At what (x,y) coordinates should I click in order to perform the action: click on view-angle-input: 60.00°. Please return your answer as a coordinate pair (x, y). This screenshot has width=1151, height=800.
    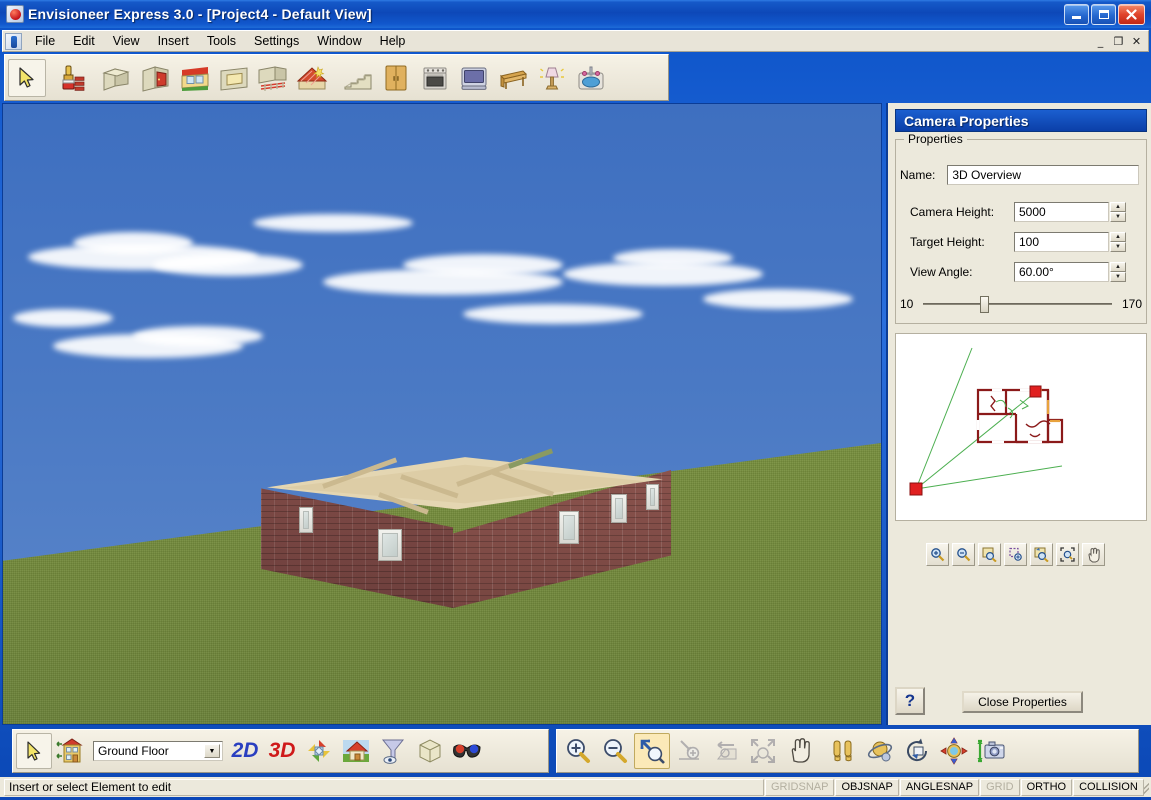
    Looking at the image, I should click on (1061, 272).